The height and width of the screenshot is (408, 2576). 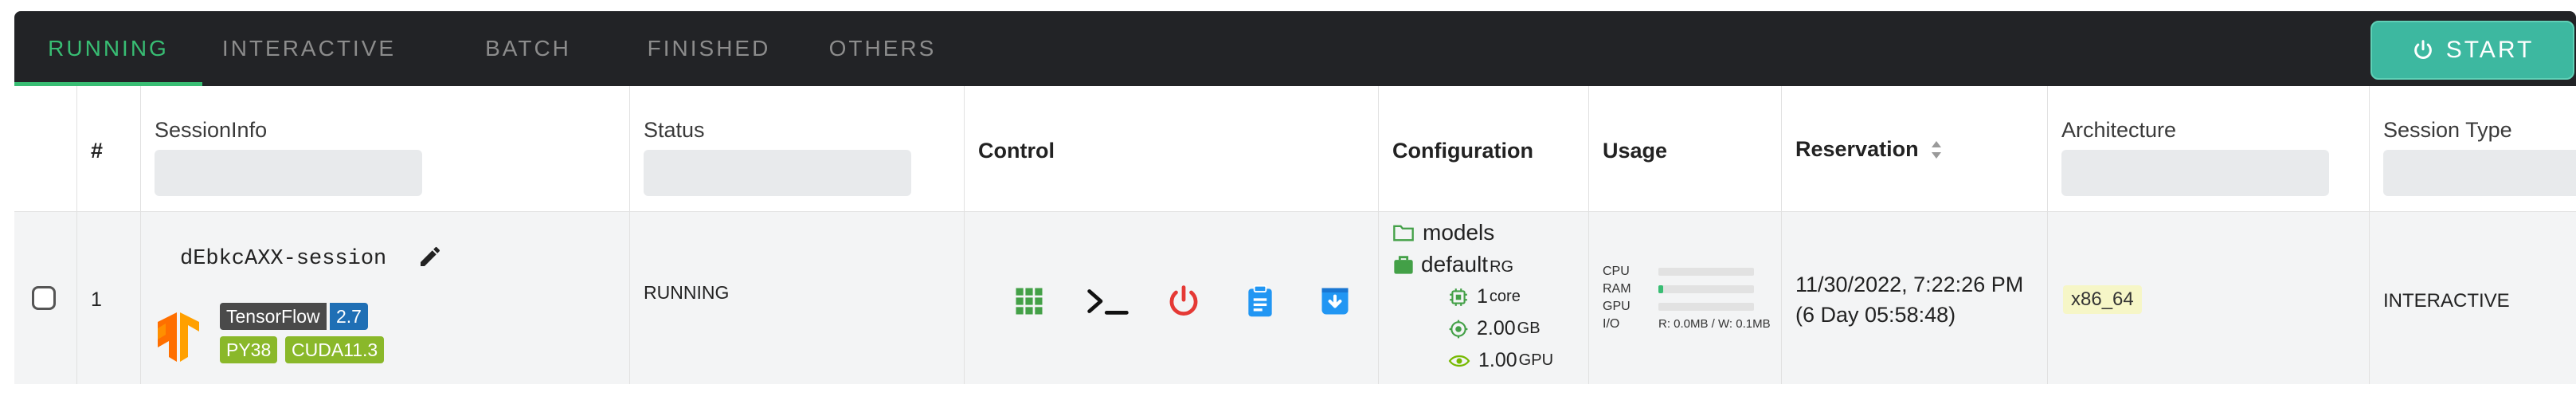 What do you see at coordinates (2102, 299) in the screenshot?
I see `architecture-tag: x86_64` at bounding box center [2102, 299].